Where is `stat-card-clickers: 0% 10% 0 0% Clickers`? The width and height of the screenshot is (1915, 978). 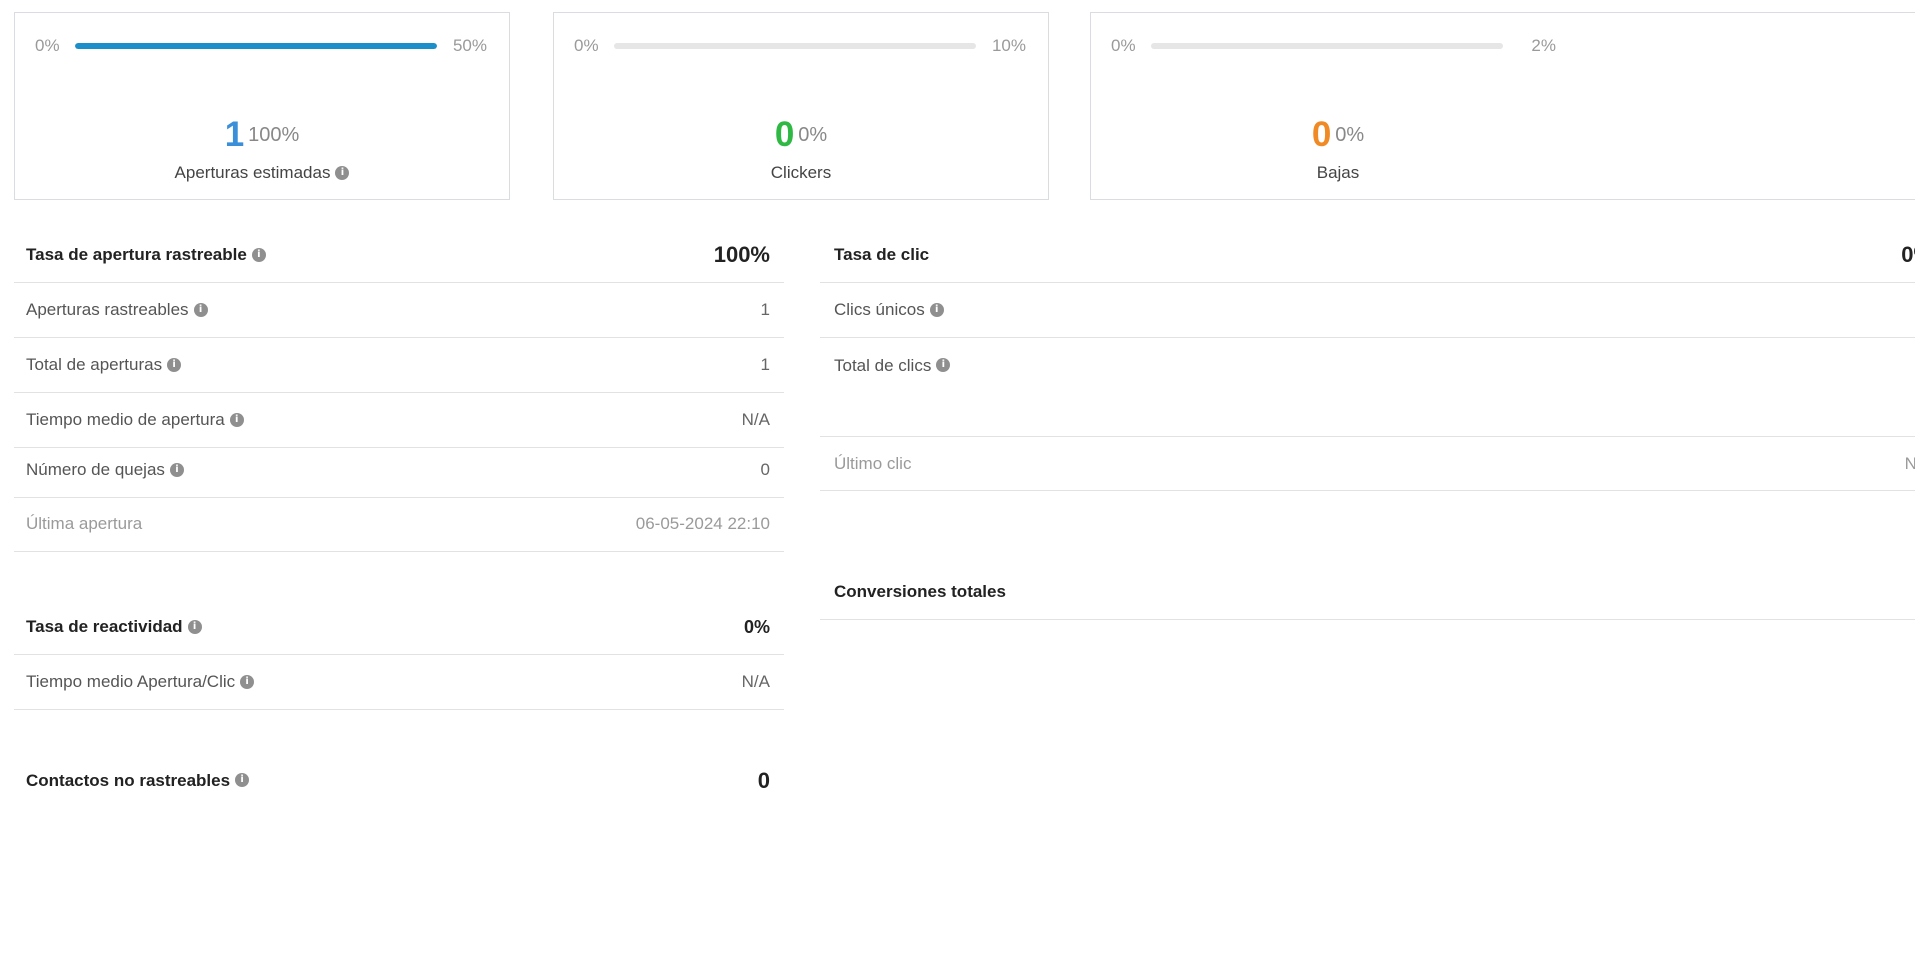
stat-card-clickers: 0% 10% 0 0% Clickers is located at coordinates (801, 106).